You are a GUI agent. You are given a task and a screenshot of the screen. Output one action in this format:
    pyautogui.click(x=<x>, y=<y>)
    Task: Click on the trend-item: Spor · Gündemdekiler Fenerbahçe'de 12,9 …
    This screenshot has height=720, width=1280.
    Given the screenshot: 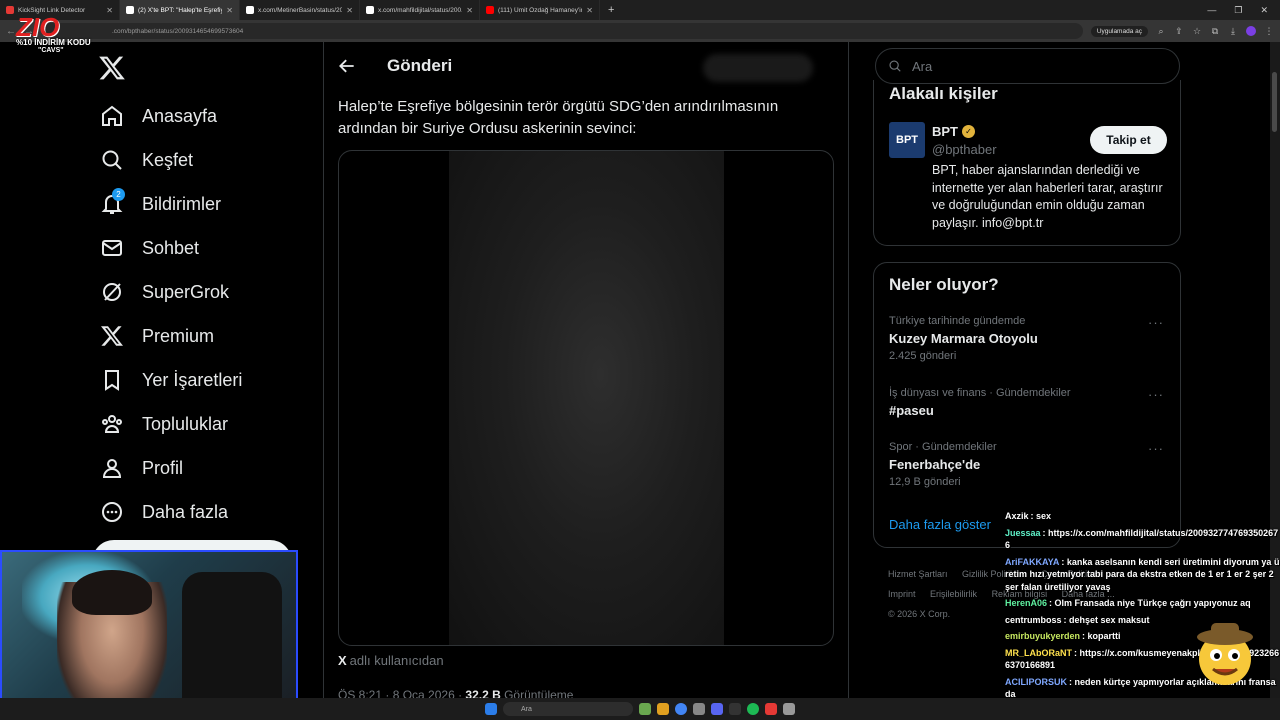 What is the action you would take?
    pyautogui.click(x=1031, y=464)
    